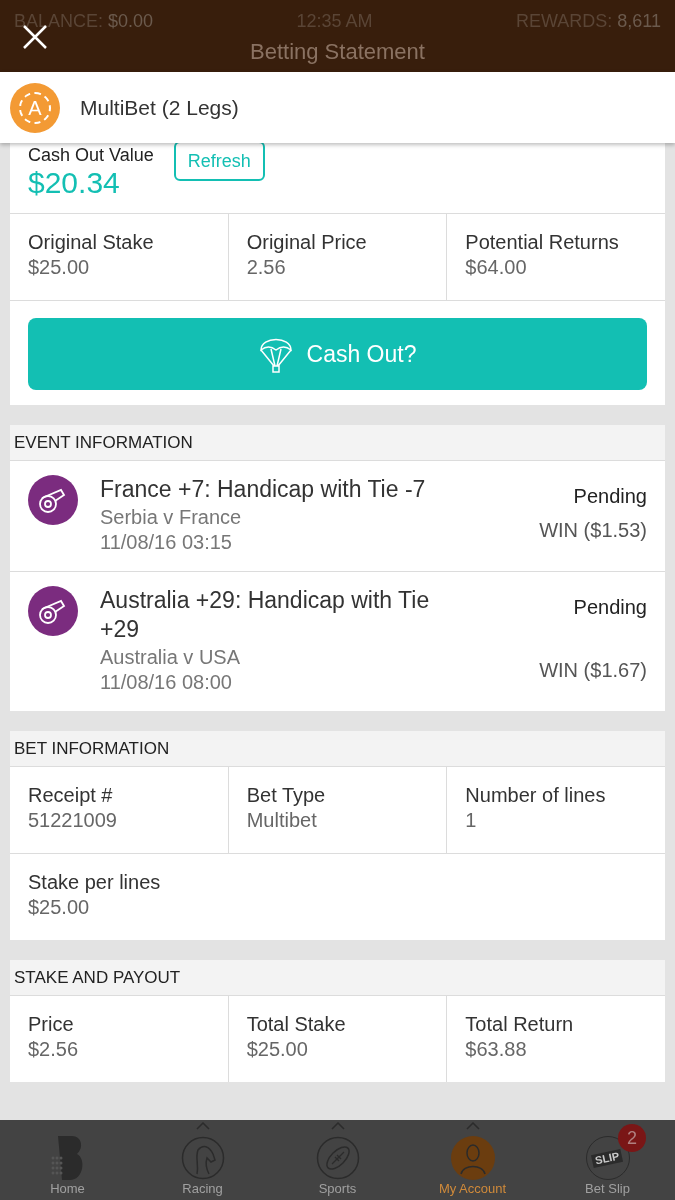  I want to click on field-label: Total Return, so click(520, 1024).